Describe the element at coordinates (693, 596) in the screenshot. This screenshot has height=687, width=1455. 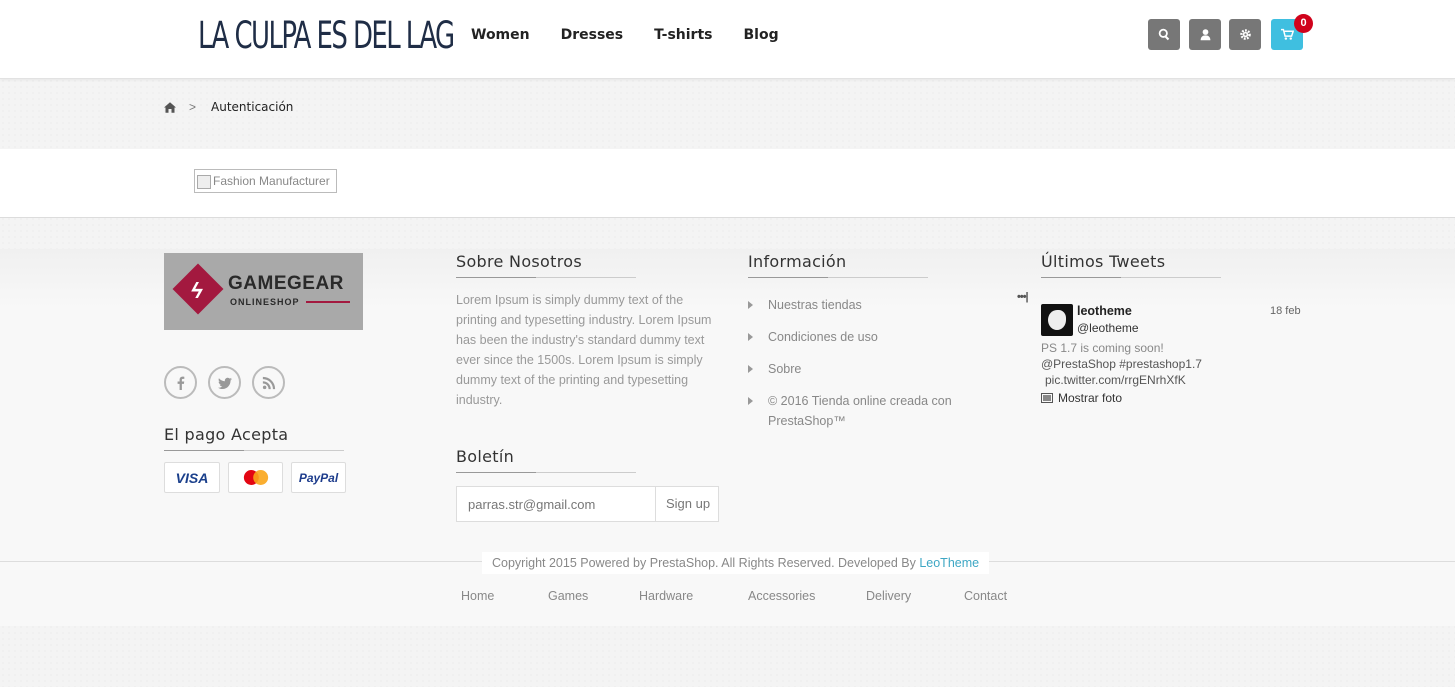
I see `bottom-nav-hardware: Hardware` at that location.